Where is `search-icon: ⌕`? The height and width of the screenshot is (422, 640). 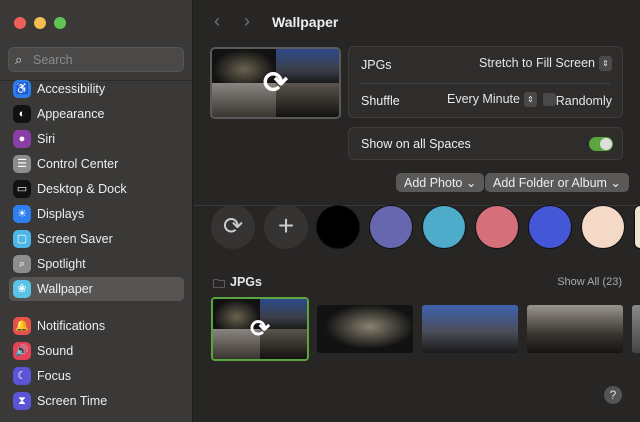
search-icon: ⌕ is located at coordinates (19, 59).